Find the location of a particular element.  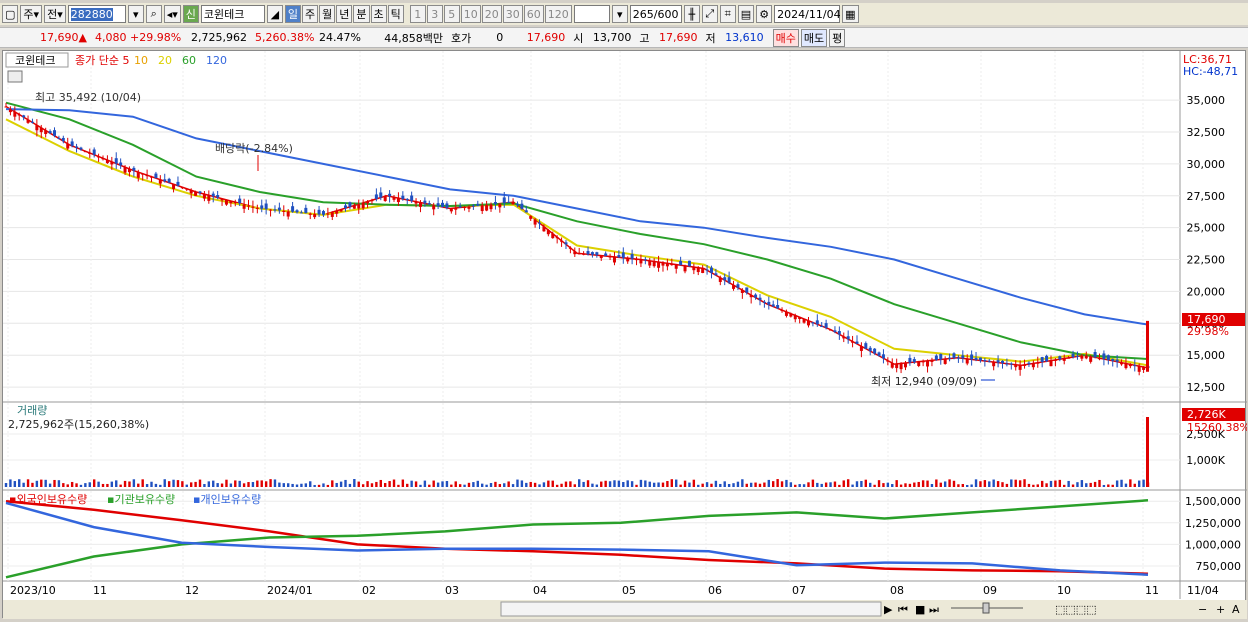

holding-tick-label: 1,250,000 is located at coordinates (1213, 523).